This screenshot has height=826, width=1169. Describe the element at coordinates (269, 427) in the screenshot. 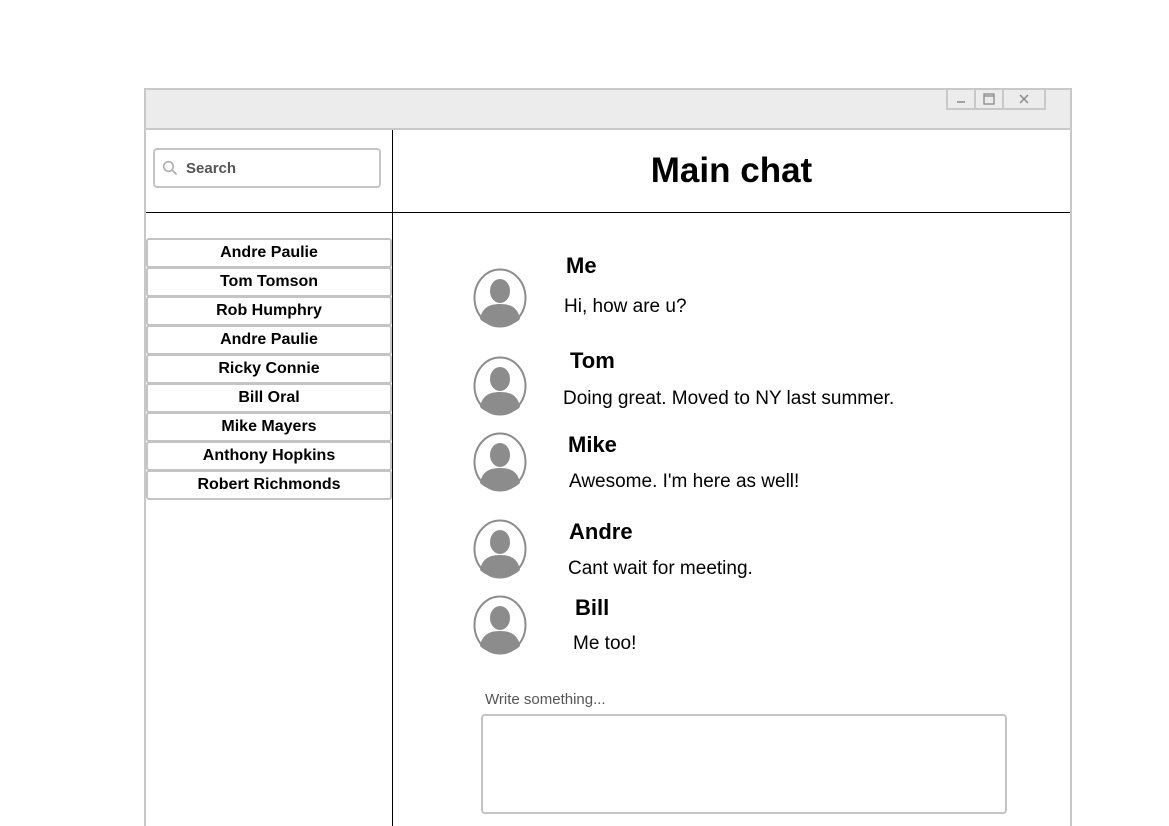

I see `contact-item: Mike Mayers` at that location.